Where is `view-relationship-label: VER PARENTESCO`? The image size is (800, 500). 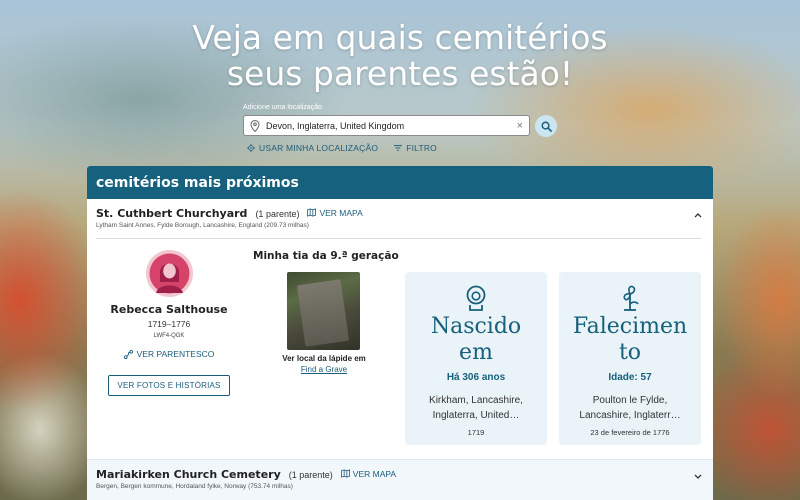
view-relationship-label: VER PARENTESCO is located at coordinates (175, 354).